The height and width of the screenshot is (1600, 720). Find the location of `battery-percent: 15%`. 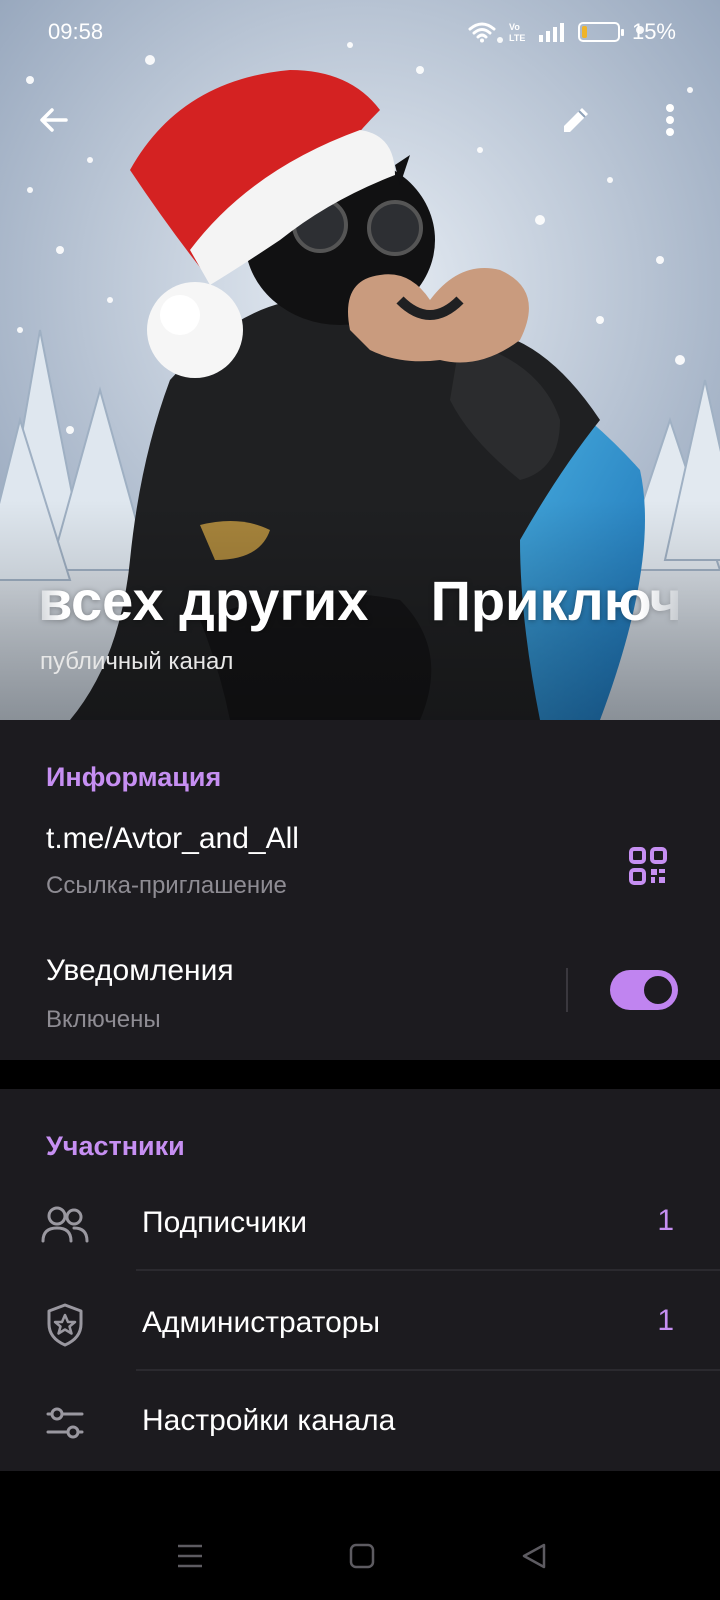

battery-percent: 15% is located at coordinates (653, 31).